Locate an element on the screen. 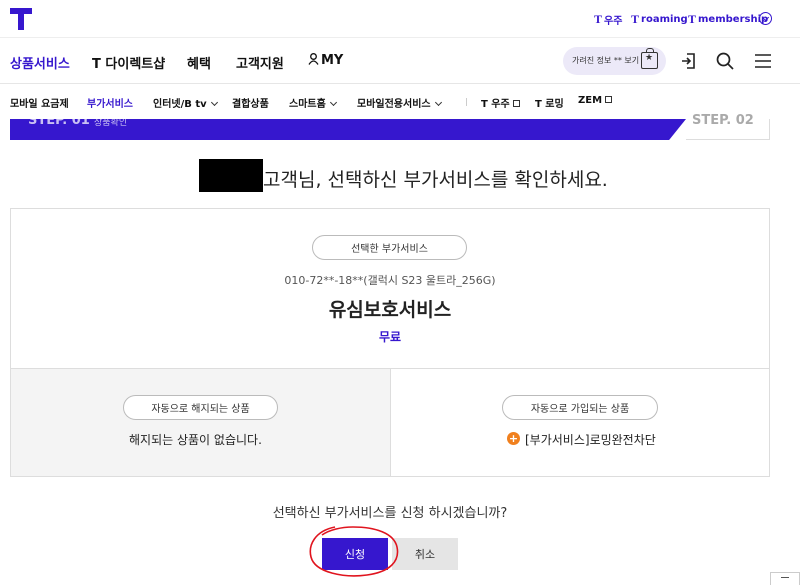 This screenshot has height=585, width=800. nav-t-direct-shop: T 다이렉트샵 is located at coordinates (128, 62).